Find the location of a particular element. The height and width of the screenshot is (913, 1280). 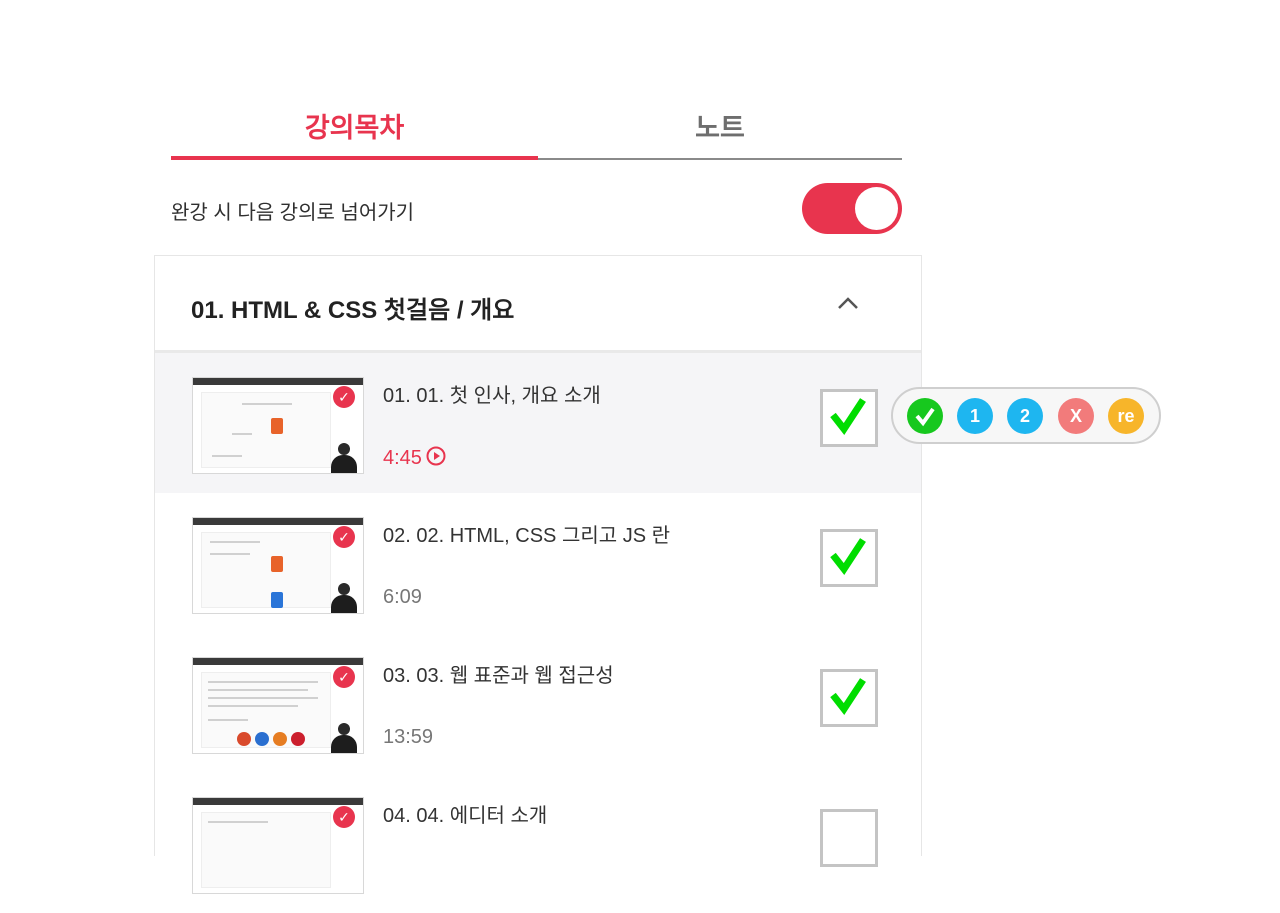

autoplay-toggle is located at coordinates (852, 208).